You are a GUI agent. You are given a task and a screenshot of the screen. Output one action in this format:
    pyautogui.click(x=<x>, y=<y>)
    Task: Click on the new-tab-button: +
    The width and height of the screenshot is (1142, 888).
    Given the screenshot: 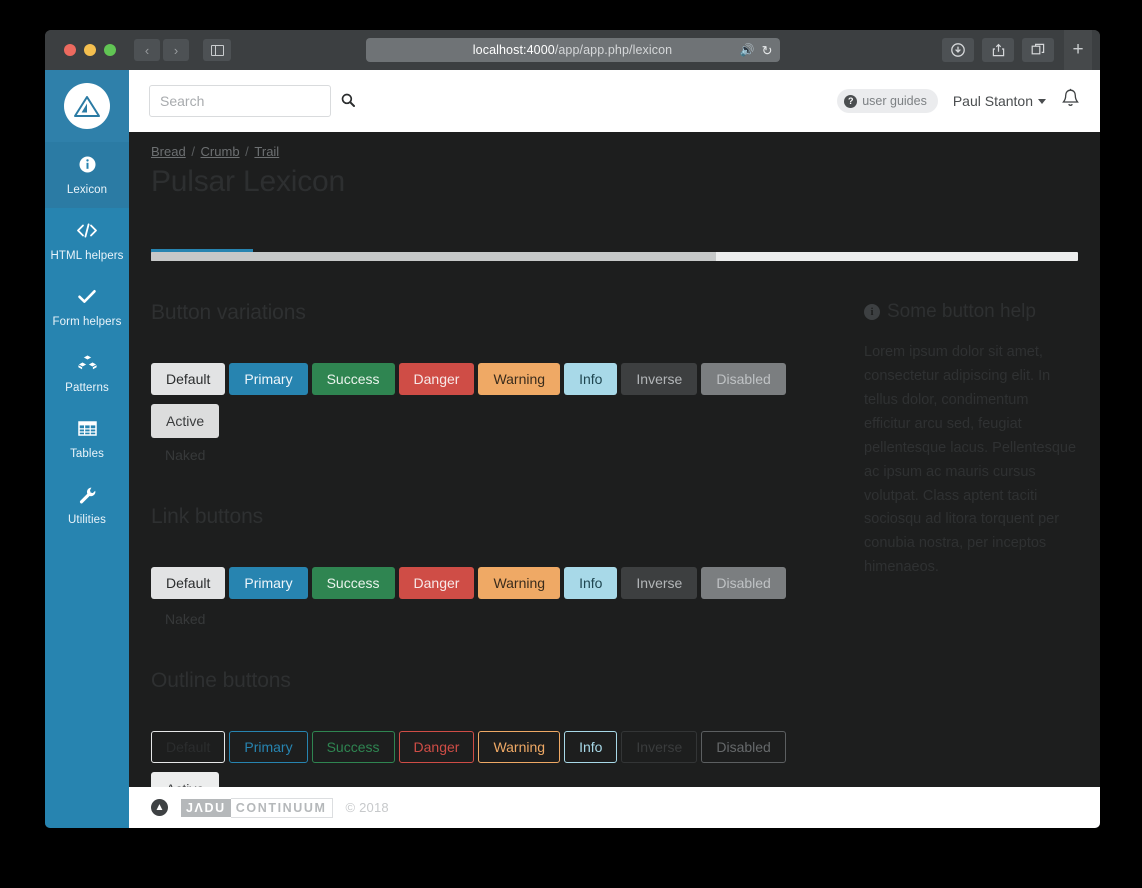 What is the action you would take?
    pyautogui.click(x=1078, y=50)
    